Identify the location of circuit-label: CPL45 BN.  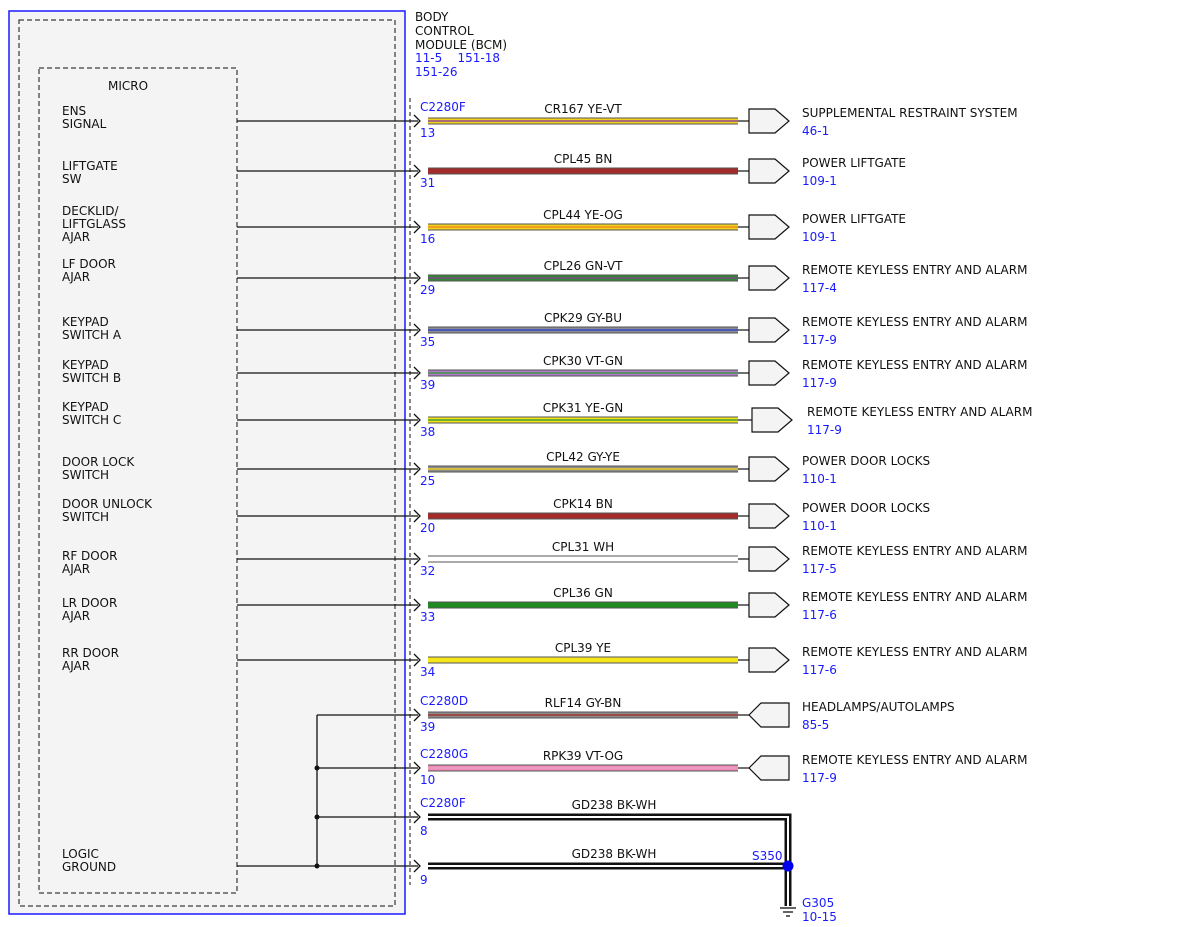
(583, 159).